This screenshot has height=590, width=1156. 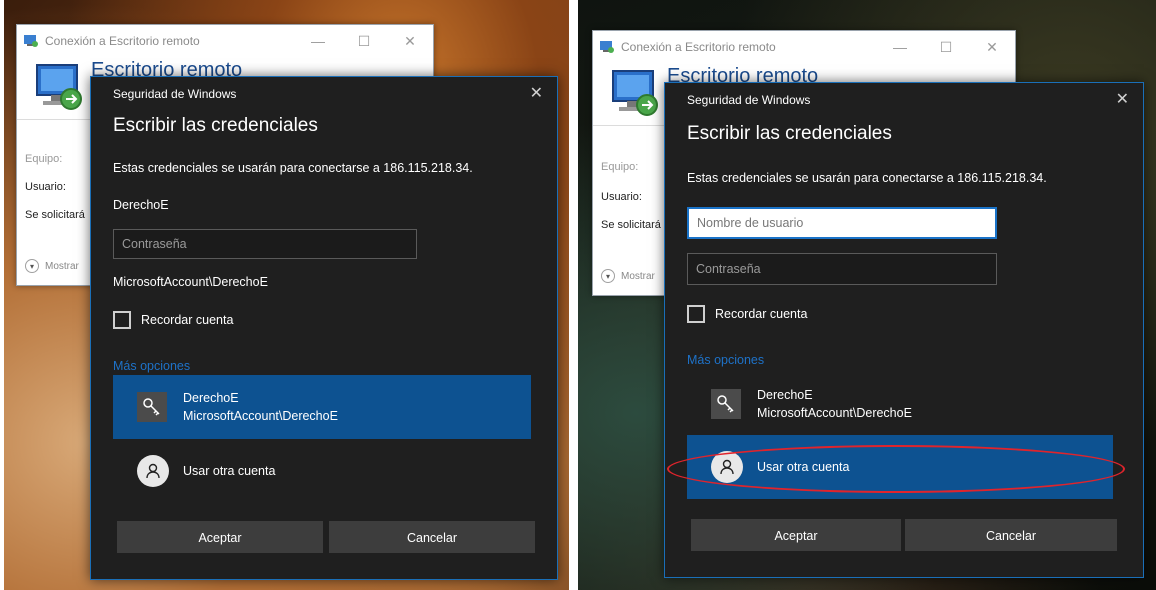 What do you see at coordinates (141, 205) in the screenshot?
I see `username-display: DerechoE` at bounding box center [141, 205].